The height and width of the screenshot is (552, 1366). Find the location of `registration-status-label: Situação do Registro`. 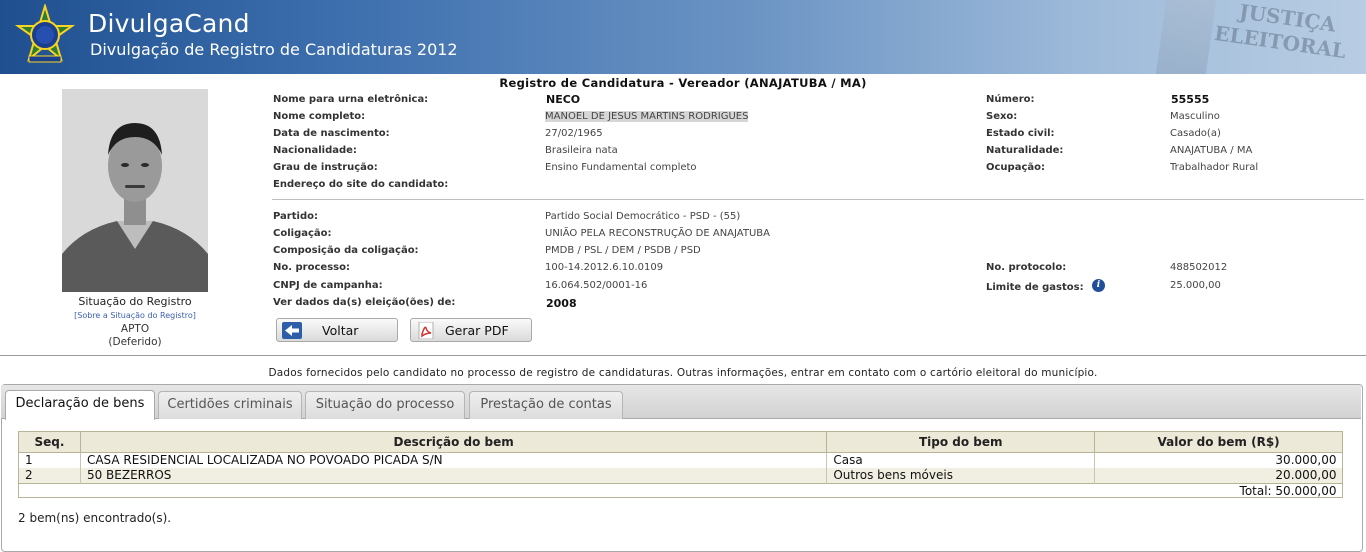

registration-status-label: Situação do Registro is located at coordinates (135, 301).